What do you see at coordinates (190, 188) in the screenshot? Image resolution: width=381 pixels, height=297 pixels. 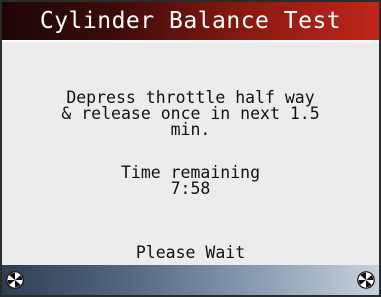 I see `timer-value: 7:58` at bounding box center [190, 188].